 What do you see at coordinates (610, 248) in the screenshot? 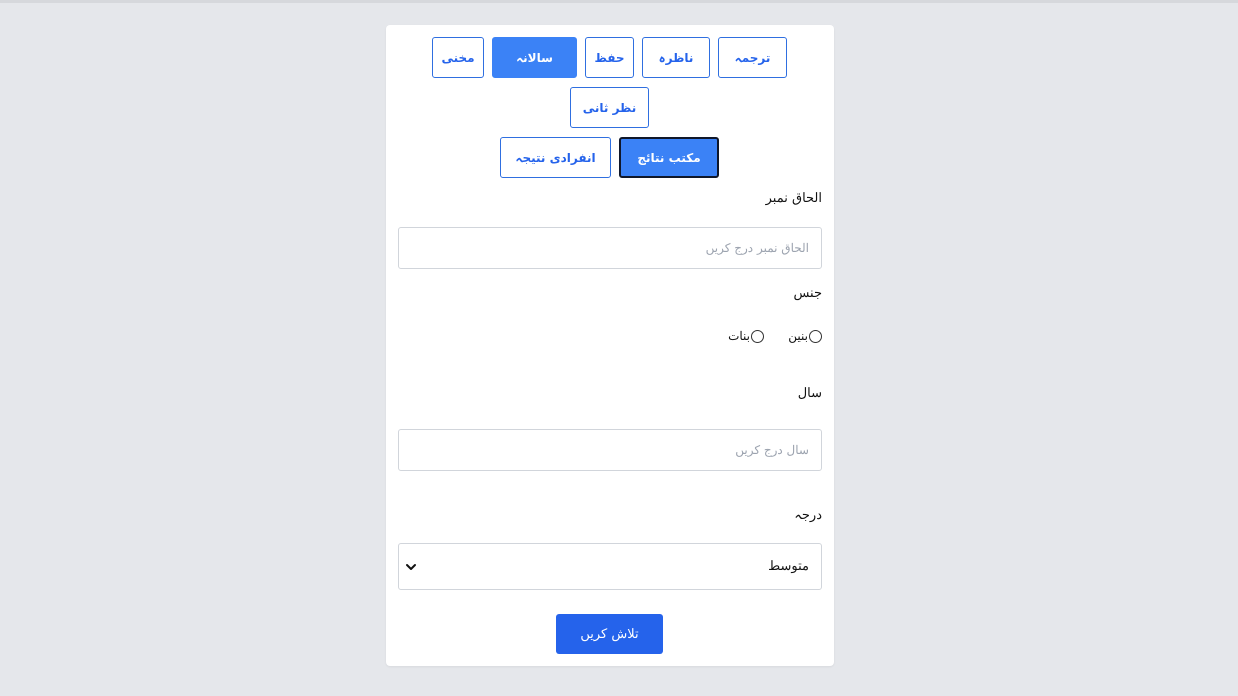
I see `admission-number-input` at bounding box center [610, 248].